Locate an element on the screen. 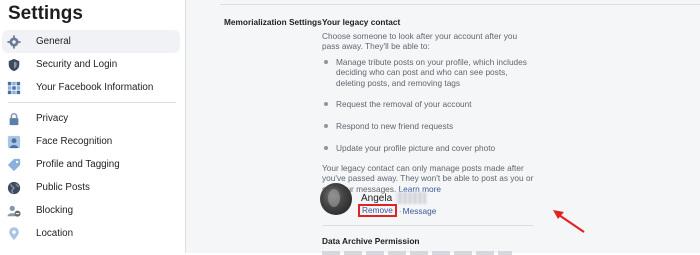 The image size is (700, 255). contact-name-row: Angela is located at coordinates (398, 198).